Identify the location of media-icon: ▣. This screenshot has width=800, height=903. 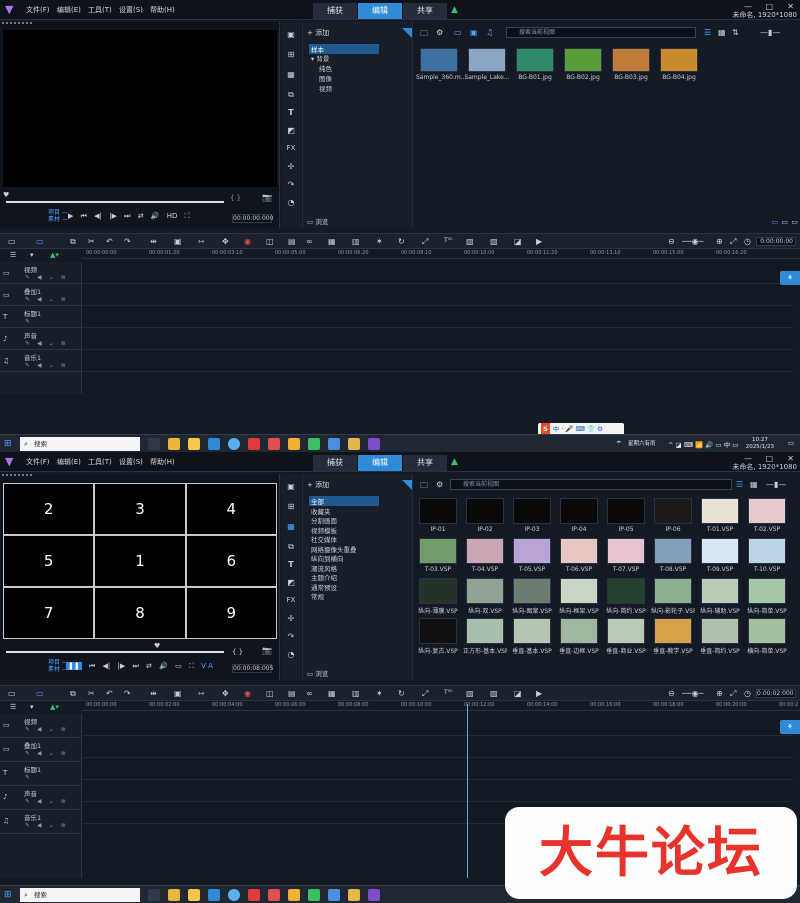
(291, 36).